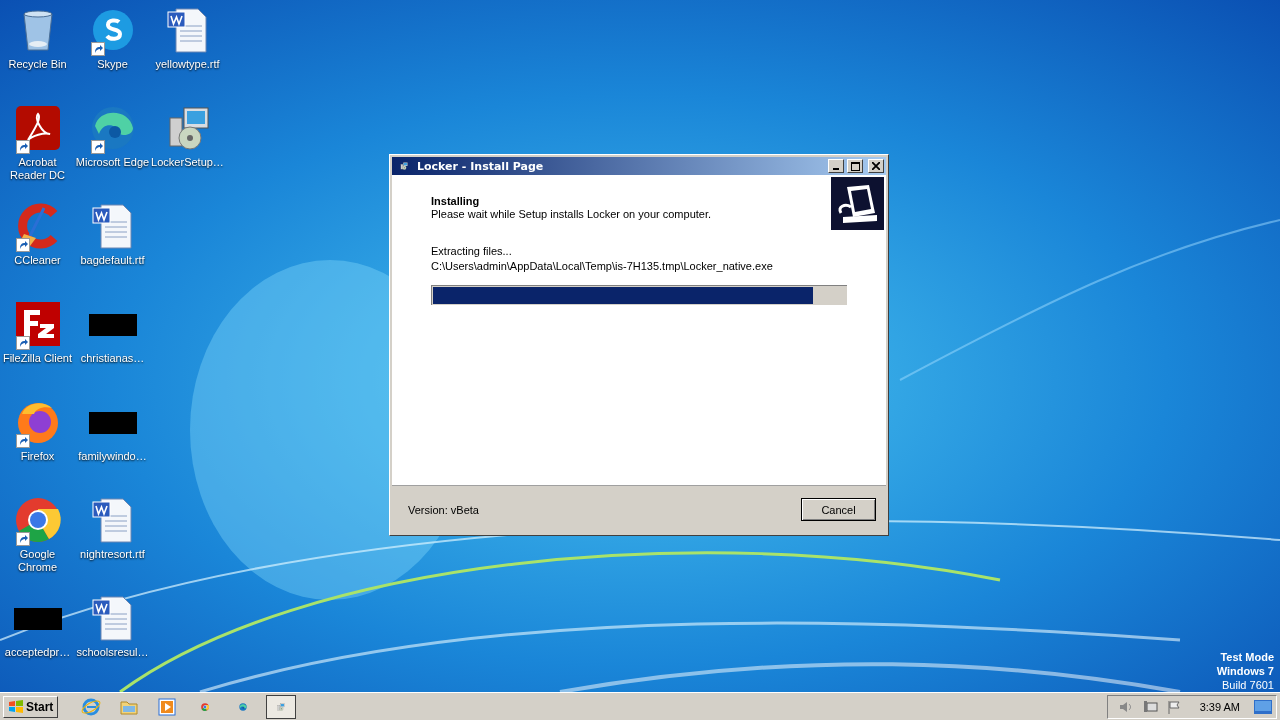 This screenshot has height=720, width=1280. What do you see at coordinates (443, 509) in the screenshot?
I see `version-text: Version: vBeta` at bounding box center [443, 509].